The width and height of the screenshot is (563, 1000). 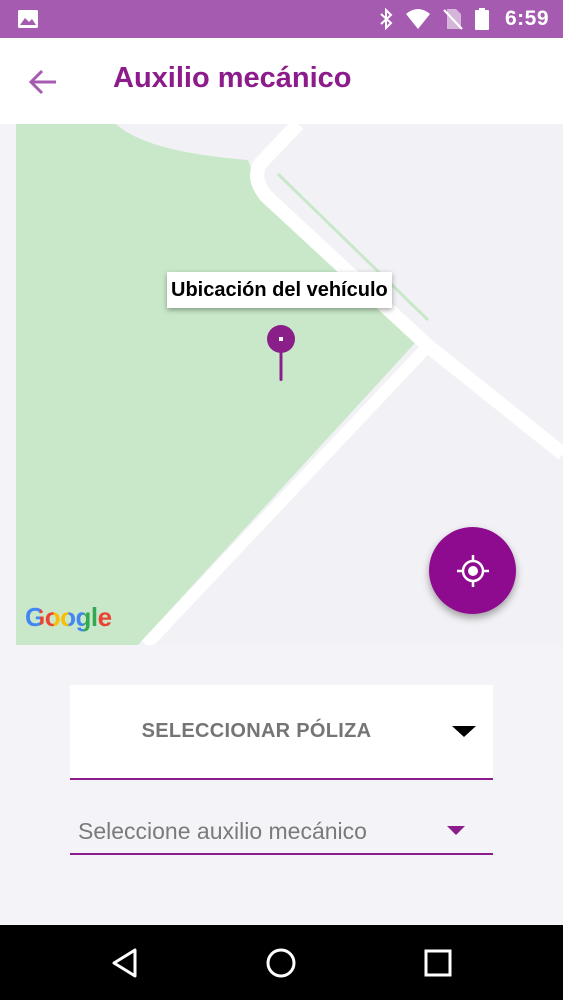 I want to click on battery-icon, so click(x=481, y=19).